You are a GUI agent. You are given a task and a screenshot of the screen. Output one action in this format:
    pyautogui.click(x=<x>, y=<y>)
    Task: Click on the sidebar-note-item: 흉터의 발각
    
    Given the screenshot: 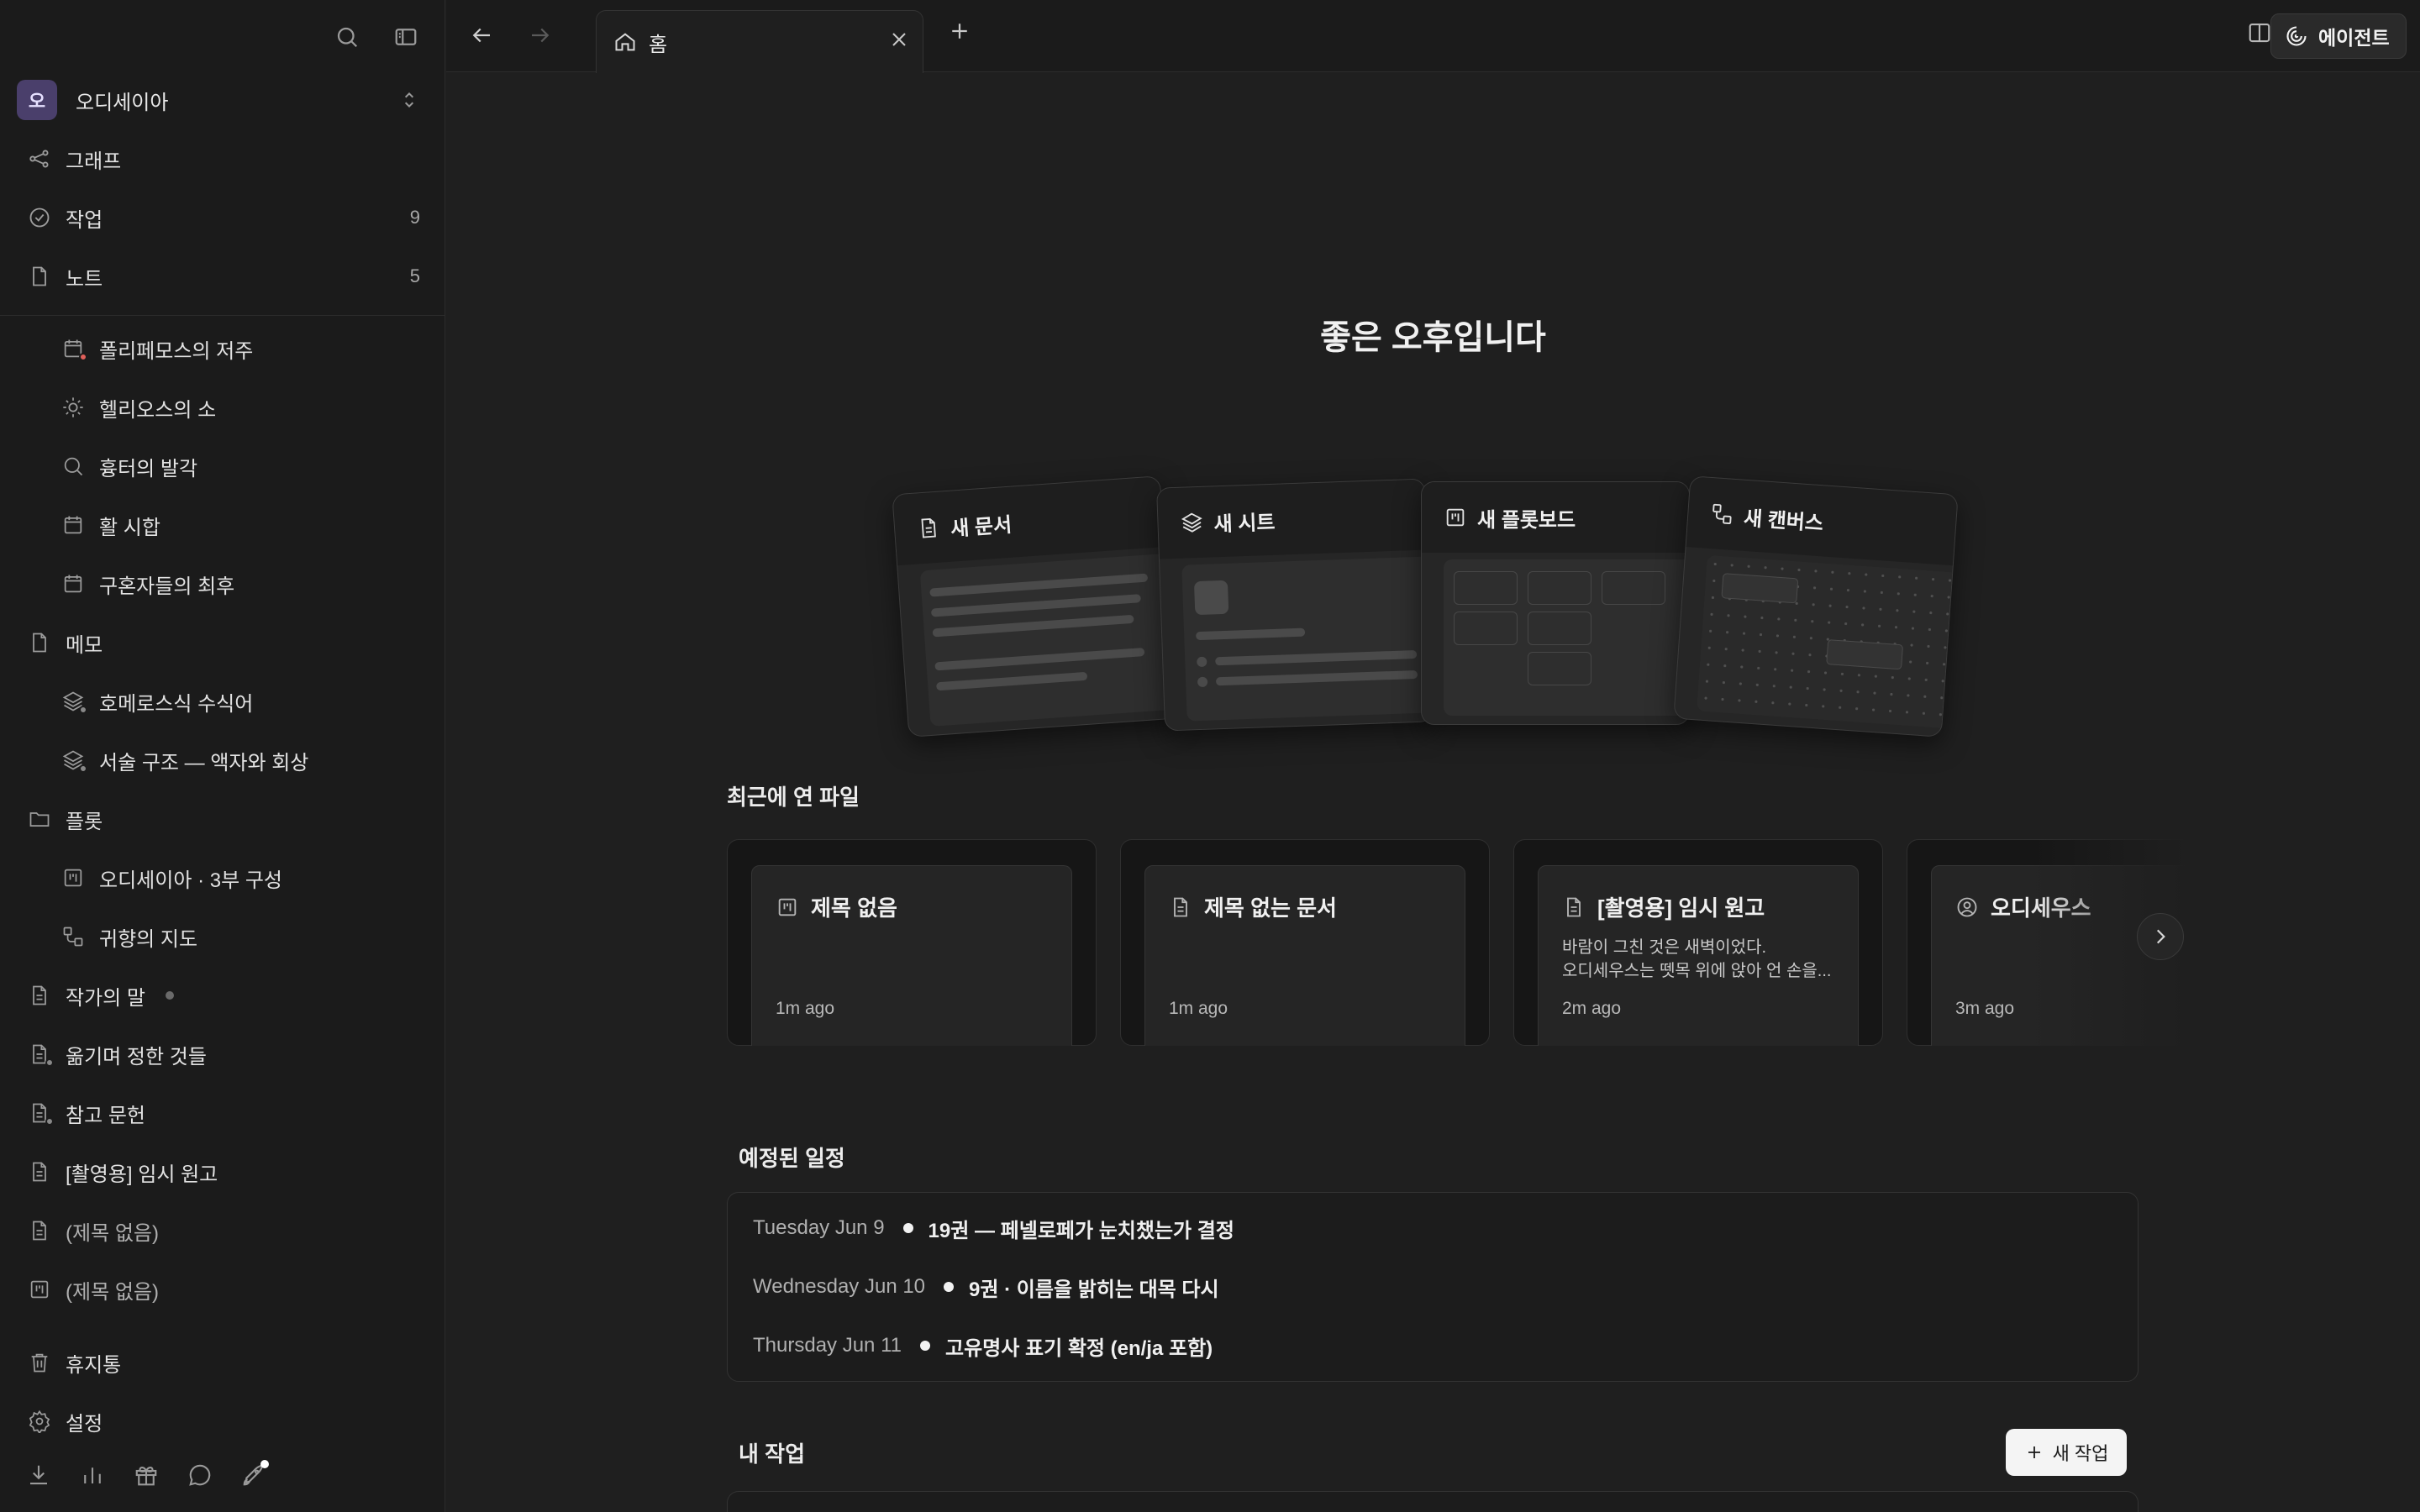 What is the action you would take?
    pyautogui.click(x=240, y=466)
    